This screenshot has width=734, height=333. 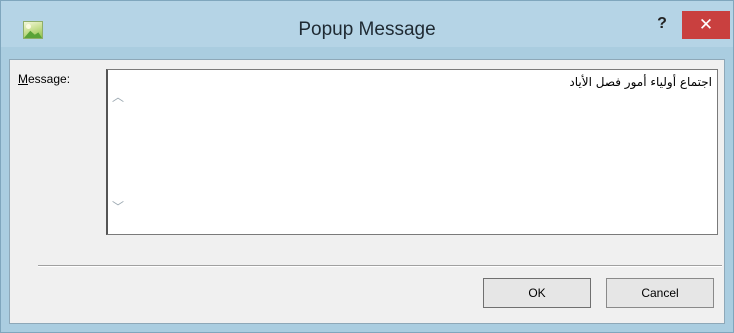 What do you see at coordinates (23, 79) in the screenshot?
I see `message-label-accelerator: M` at bounding box center [23, 79].